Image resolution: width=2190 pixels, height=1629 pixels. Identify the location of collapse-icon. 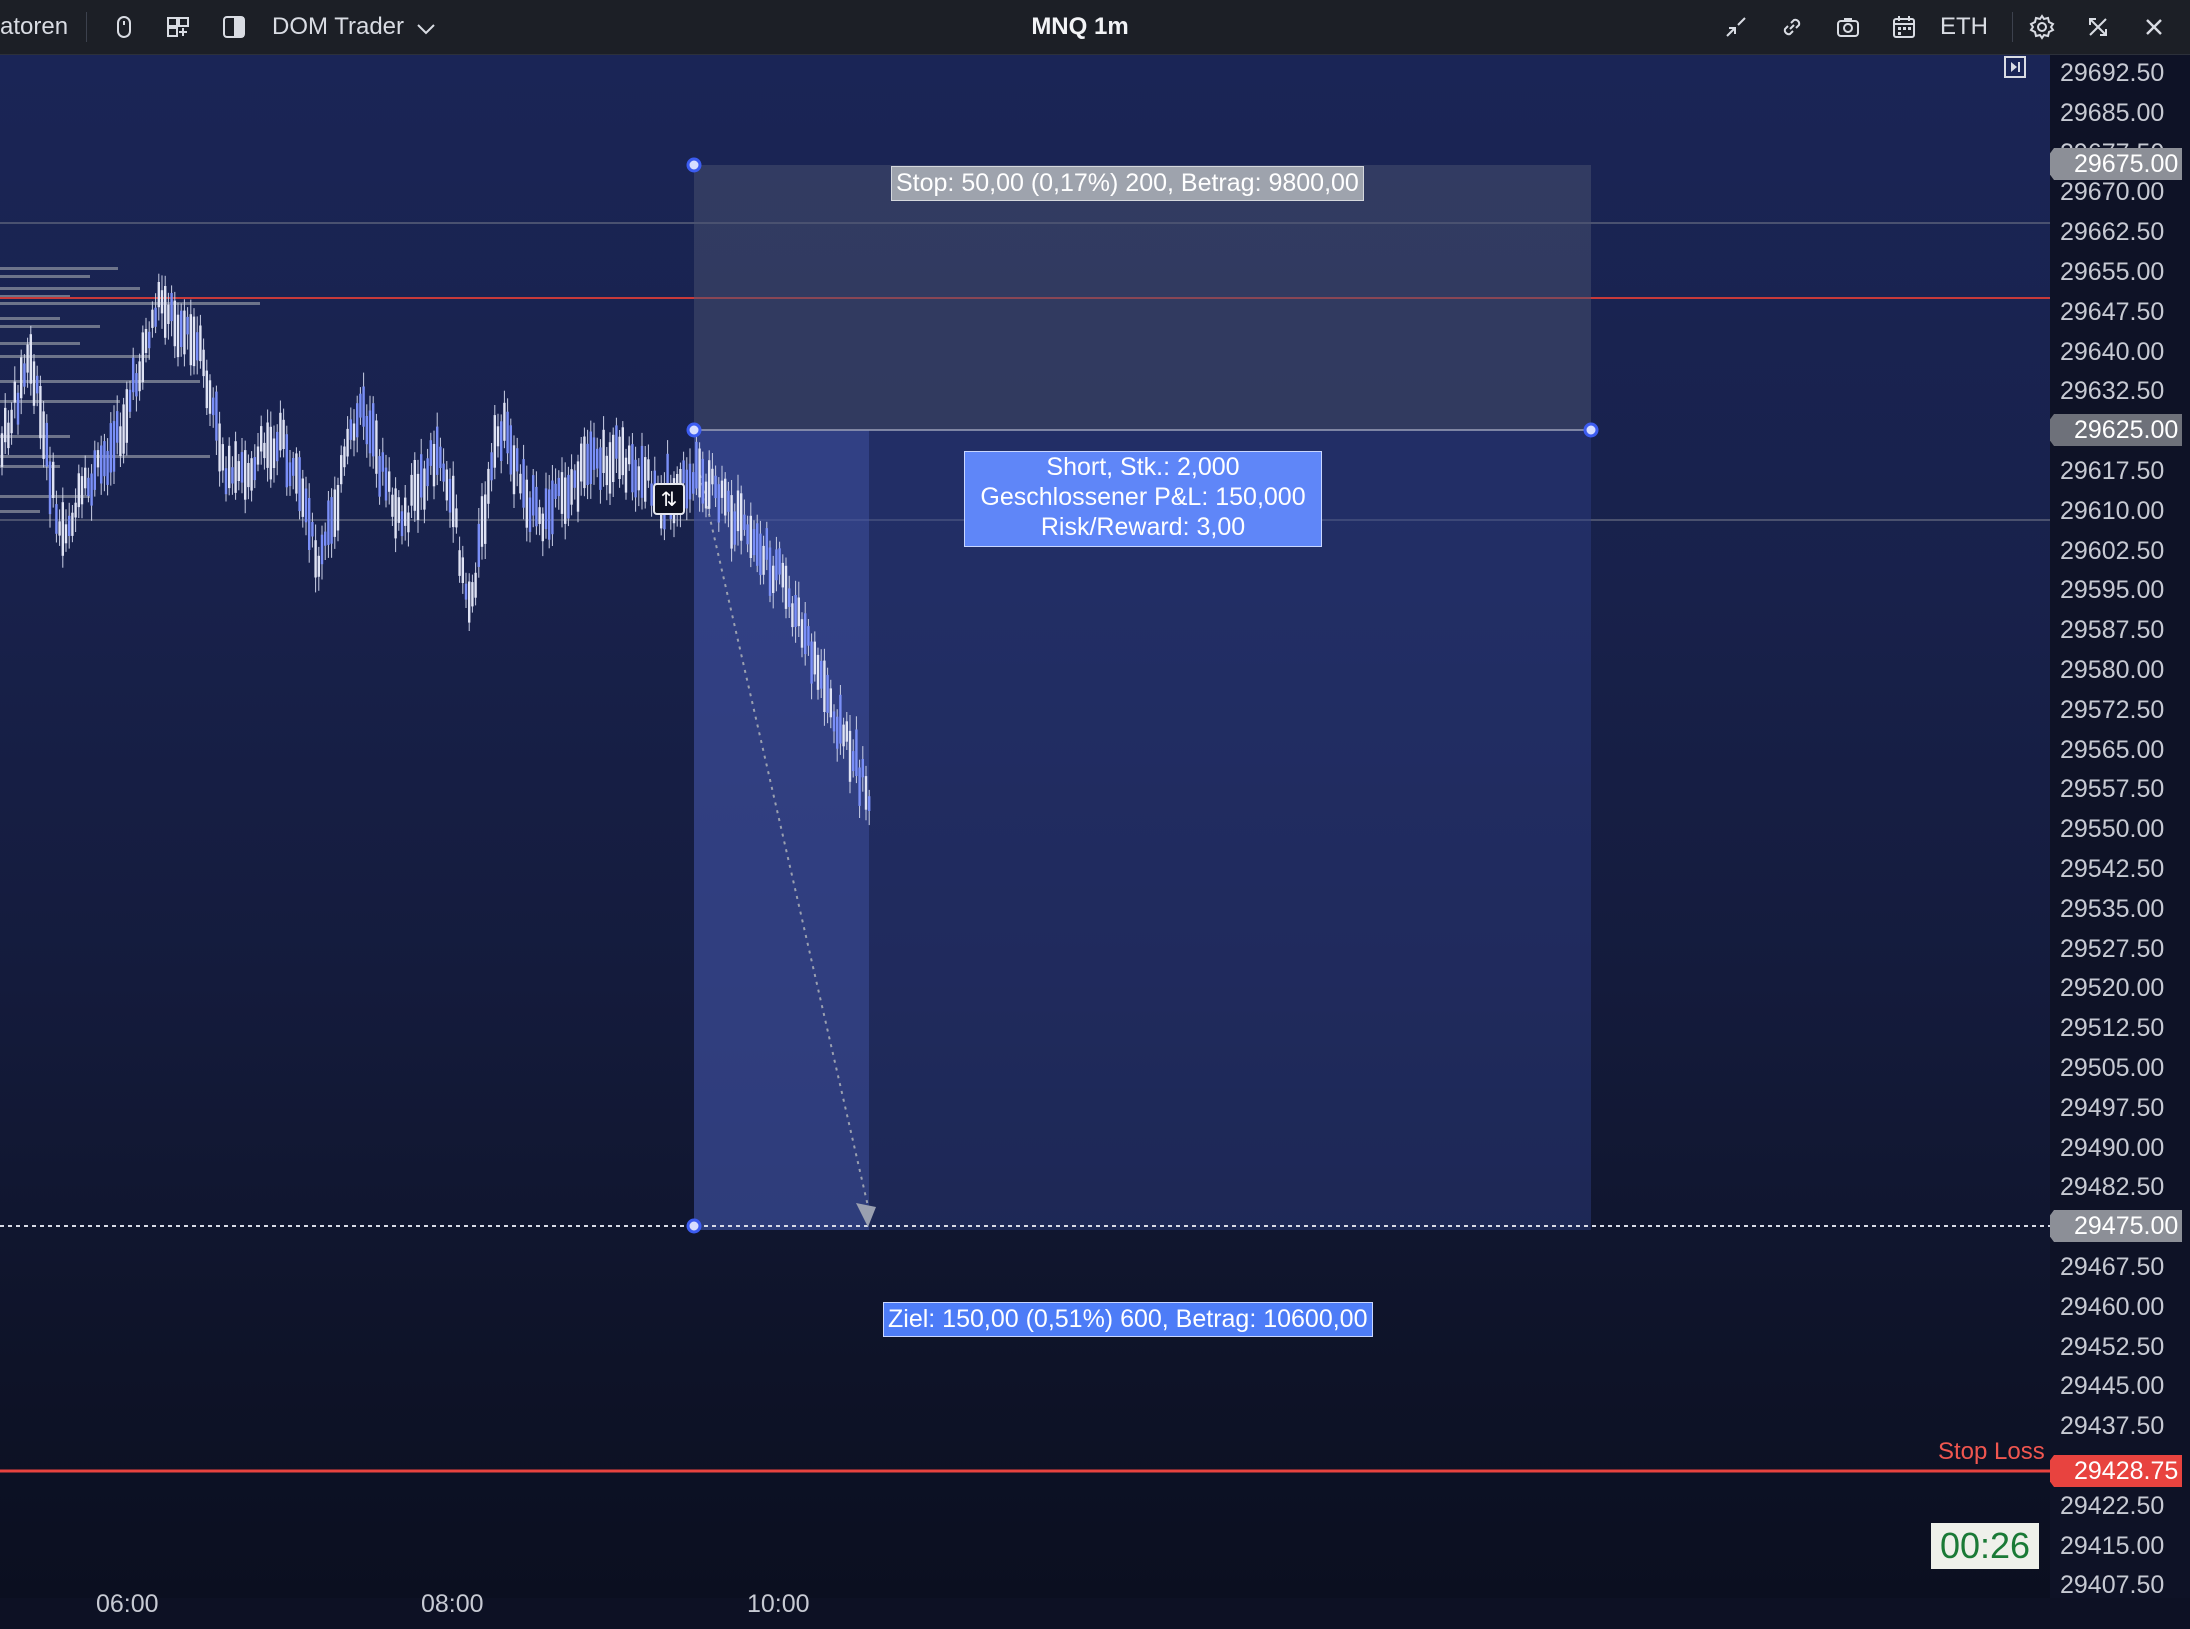
(1736, 27).